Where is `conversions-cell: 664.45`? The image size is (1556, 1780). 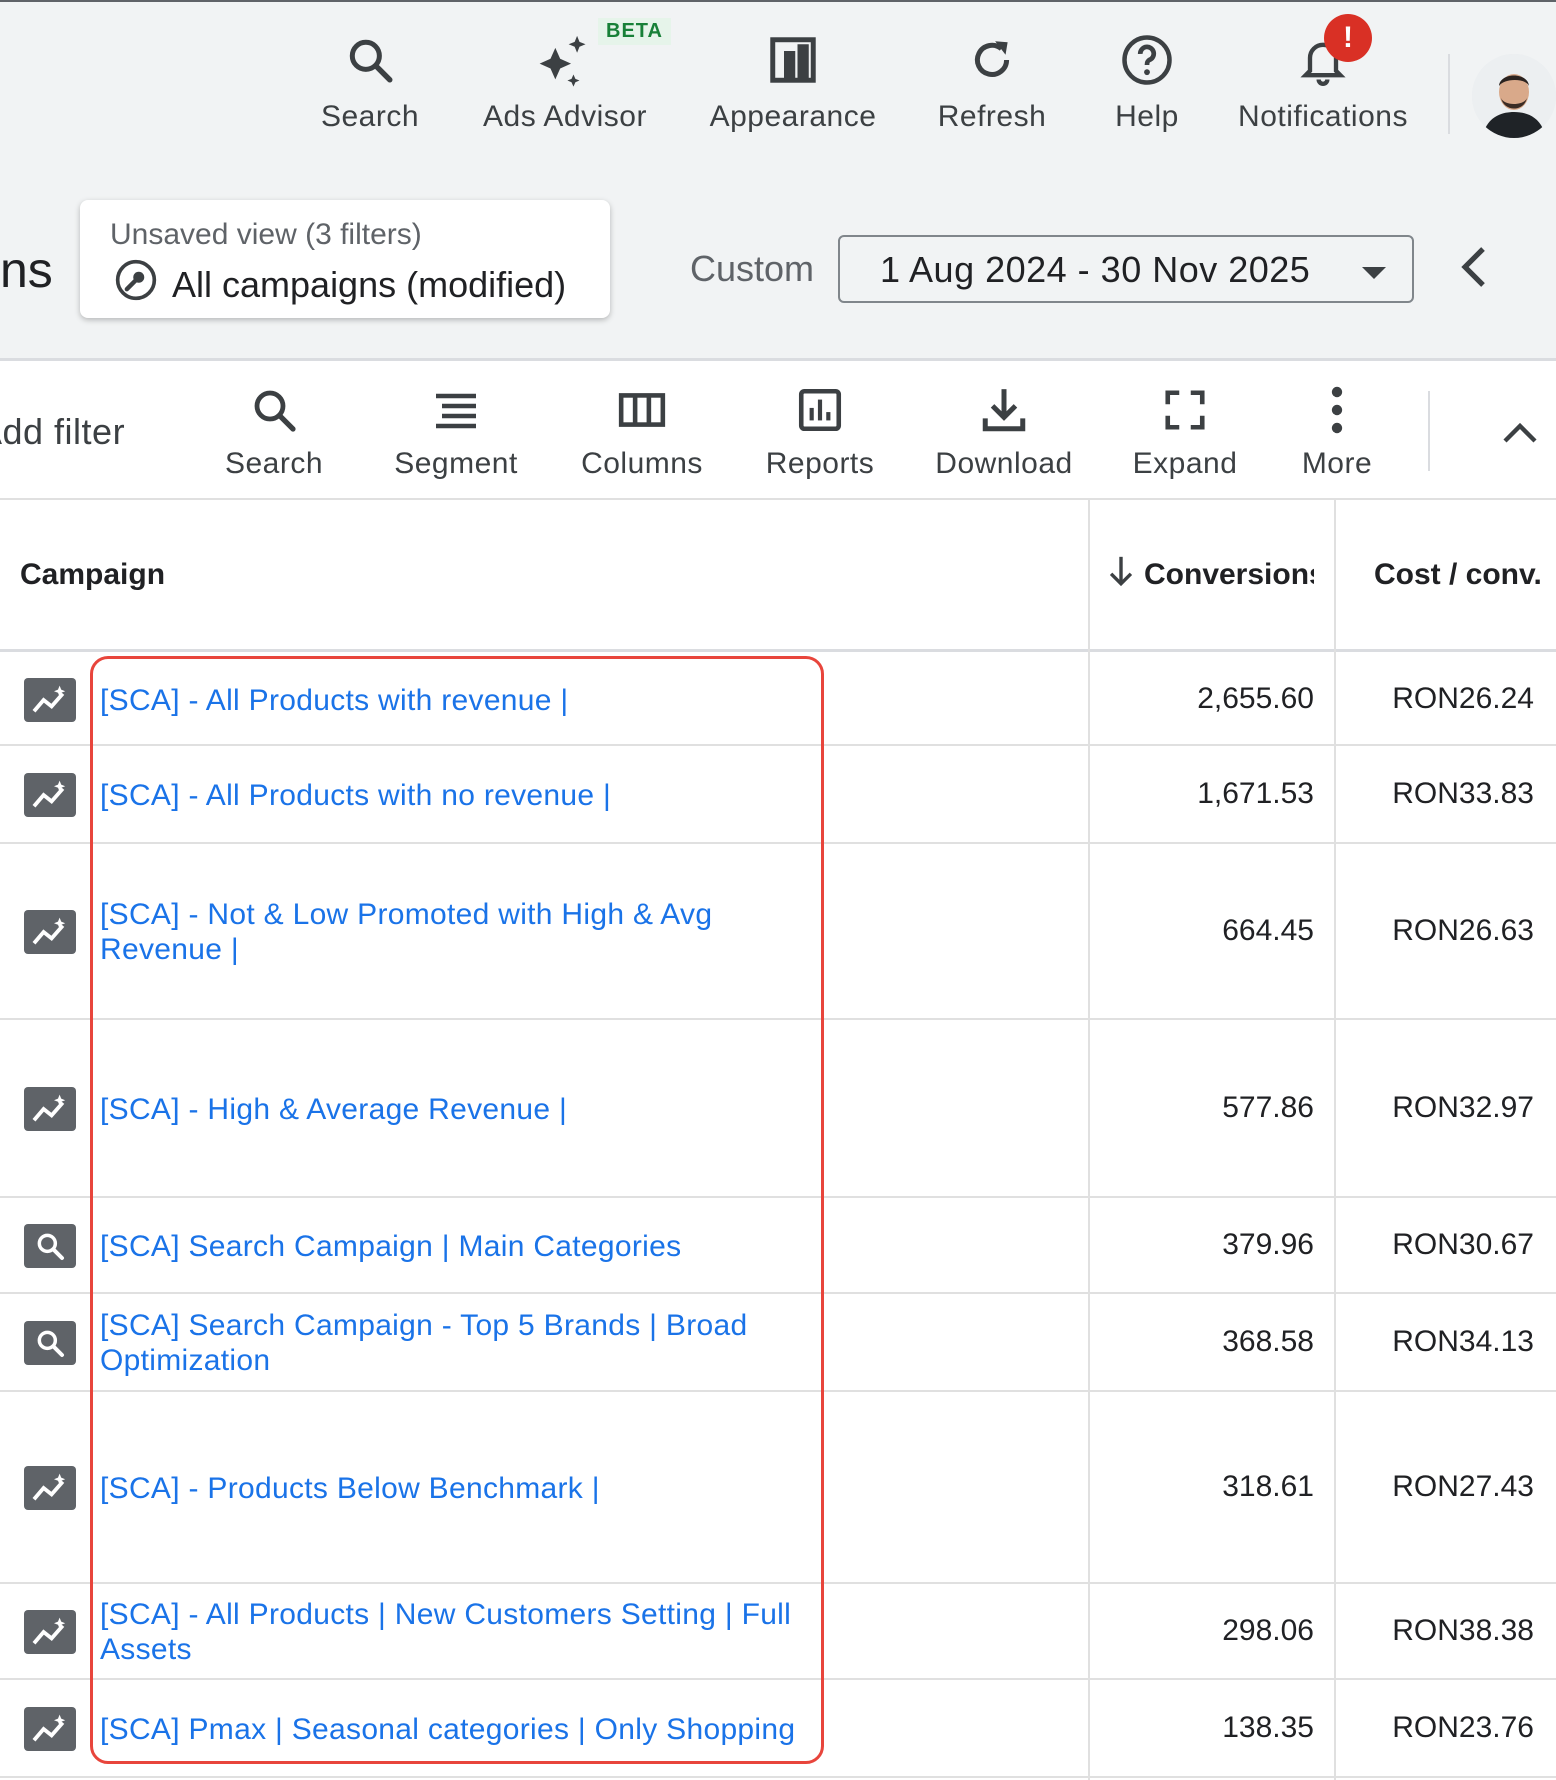
conversions-cell: 664.45 is located at coordinates (1268, 930).